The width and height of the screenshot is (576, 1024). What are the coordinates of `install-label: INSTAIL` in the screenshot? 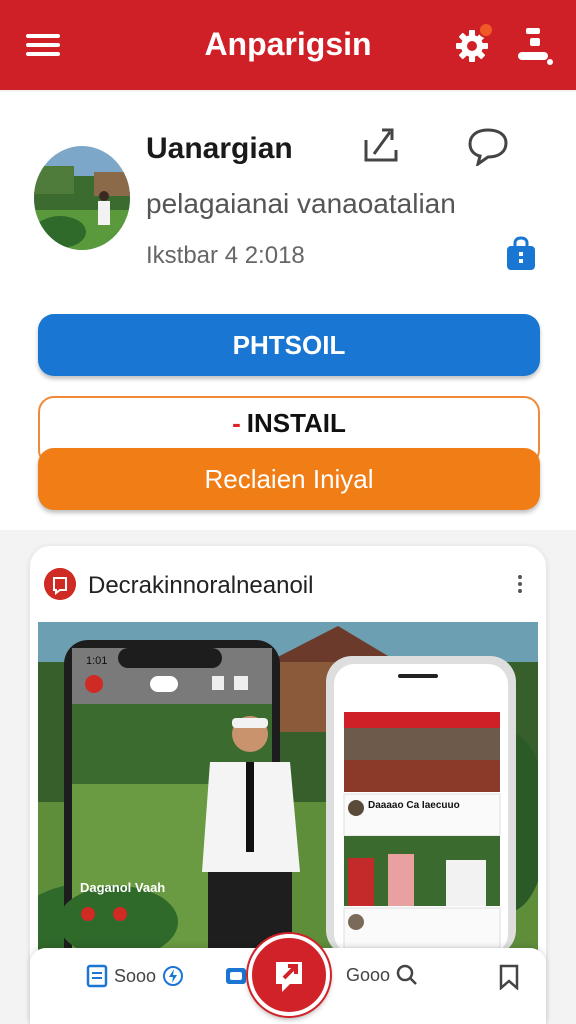 It's located at (296, 423).